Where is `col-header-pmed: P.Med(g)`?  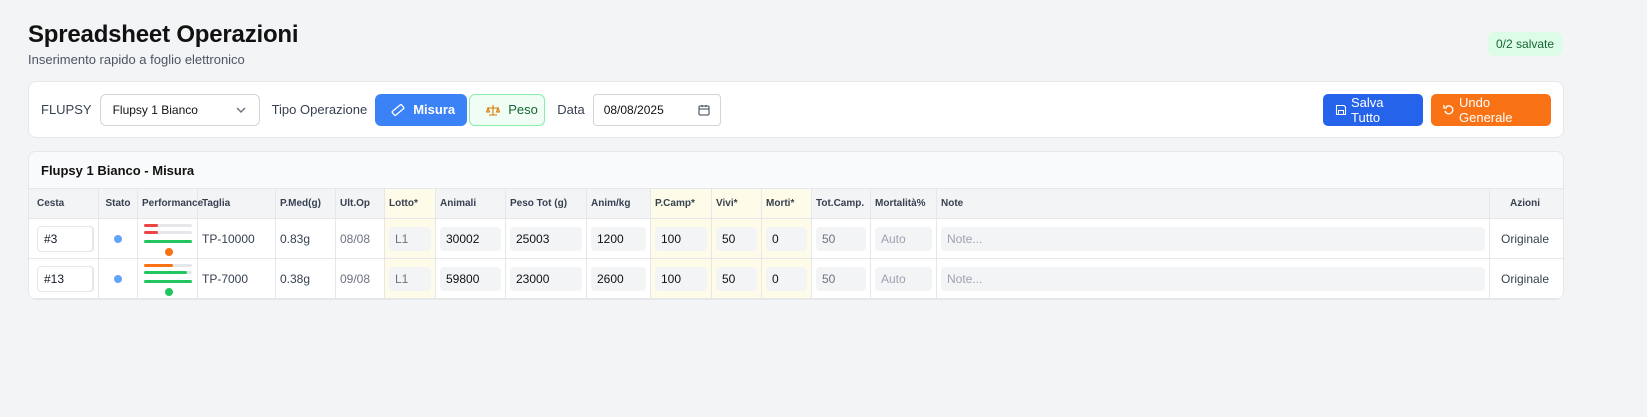
col-header-pmed: P.Med(g) is located at coordinates (306, 203).